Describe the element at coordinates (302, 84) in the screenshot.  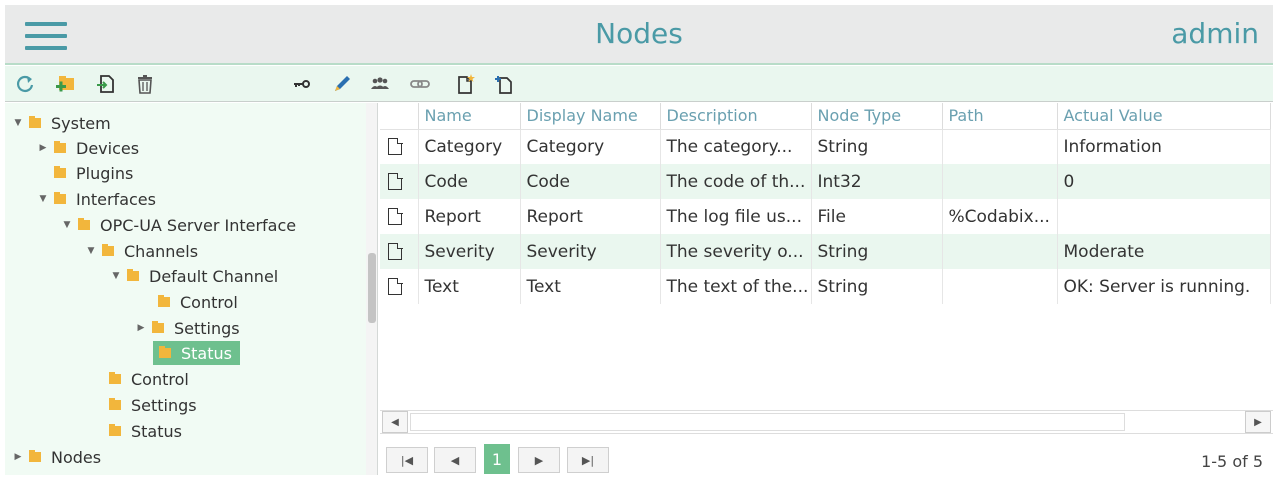
I see `key-icon` at that location.